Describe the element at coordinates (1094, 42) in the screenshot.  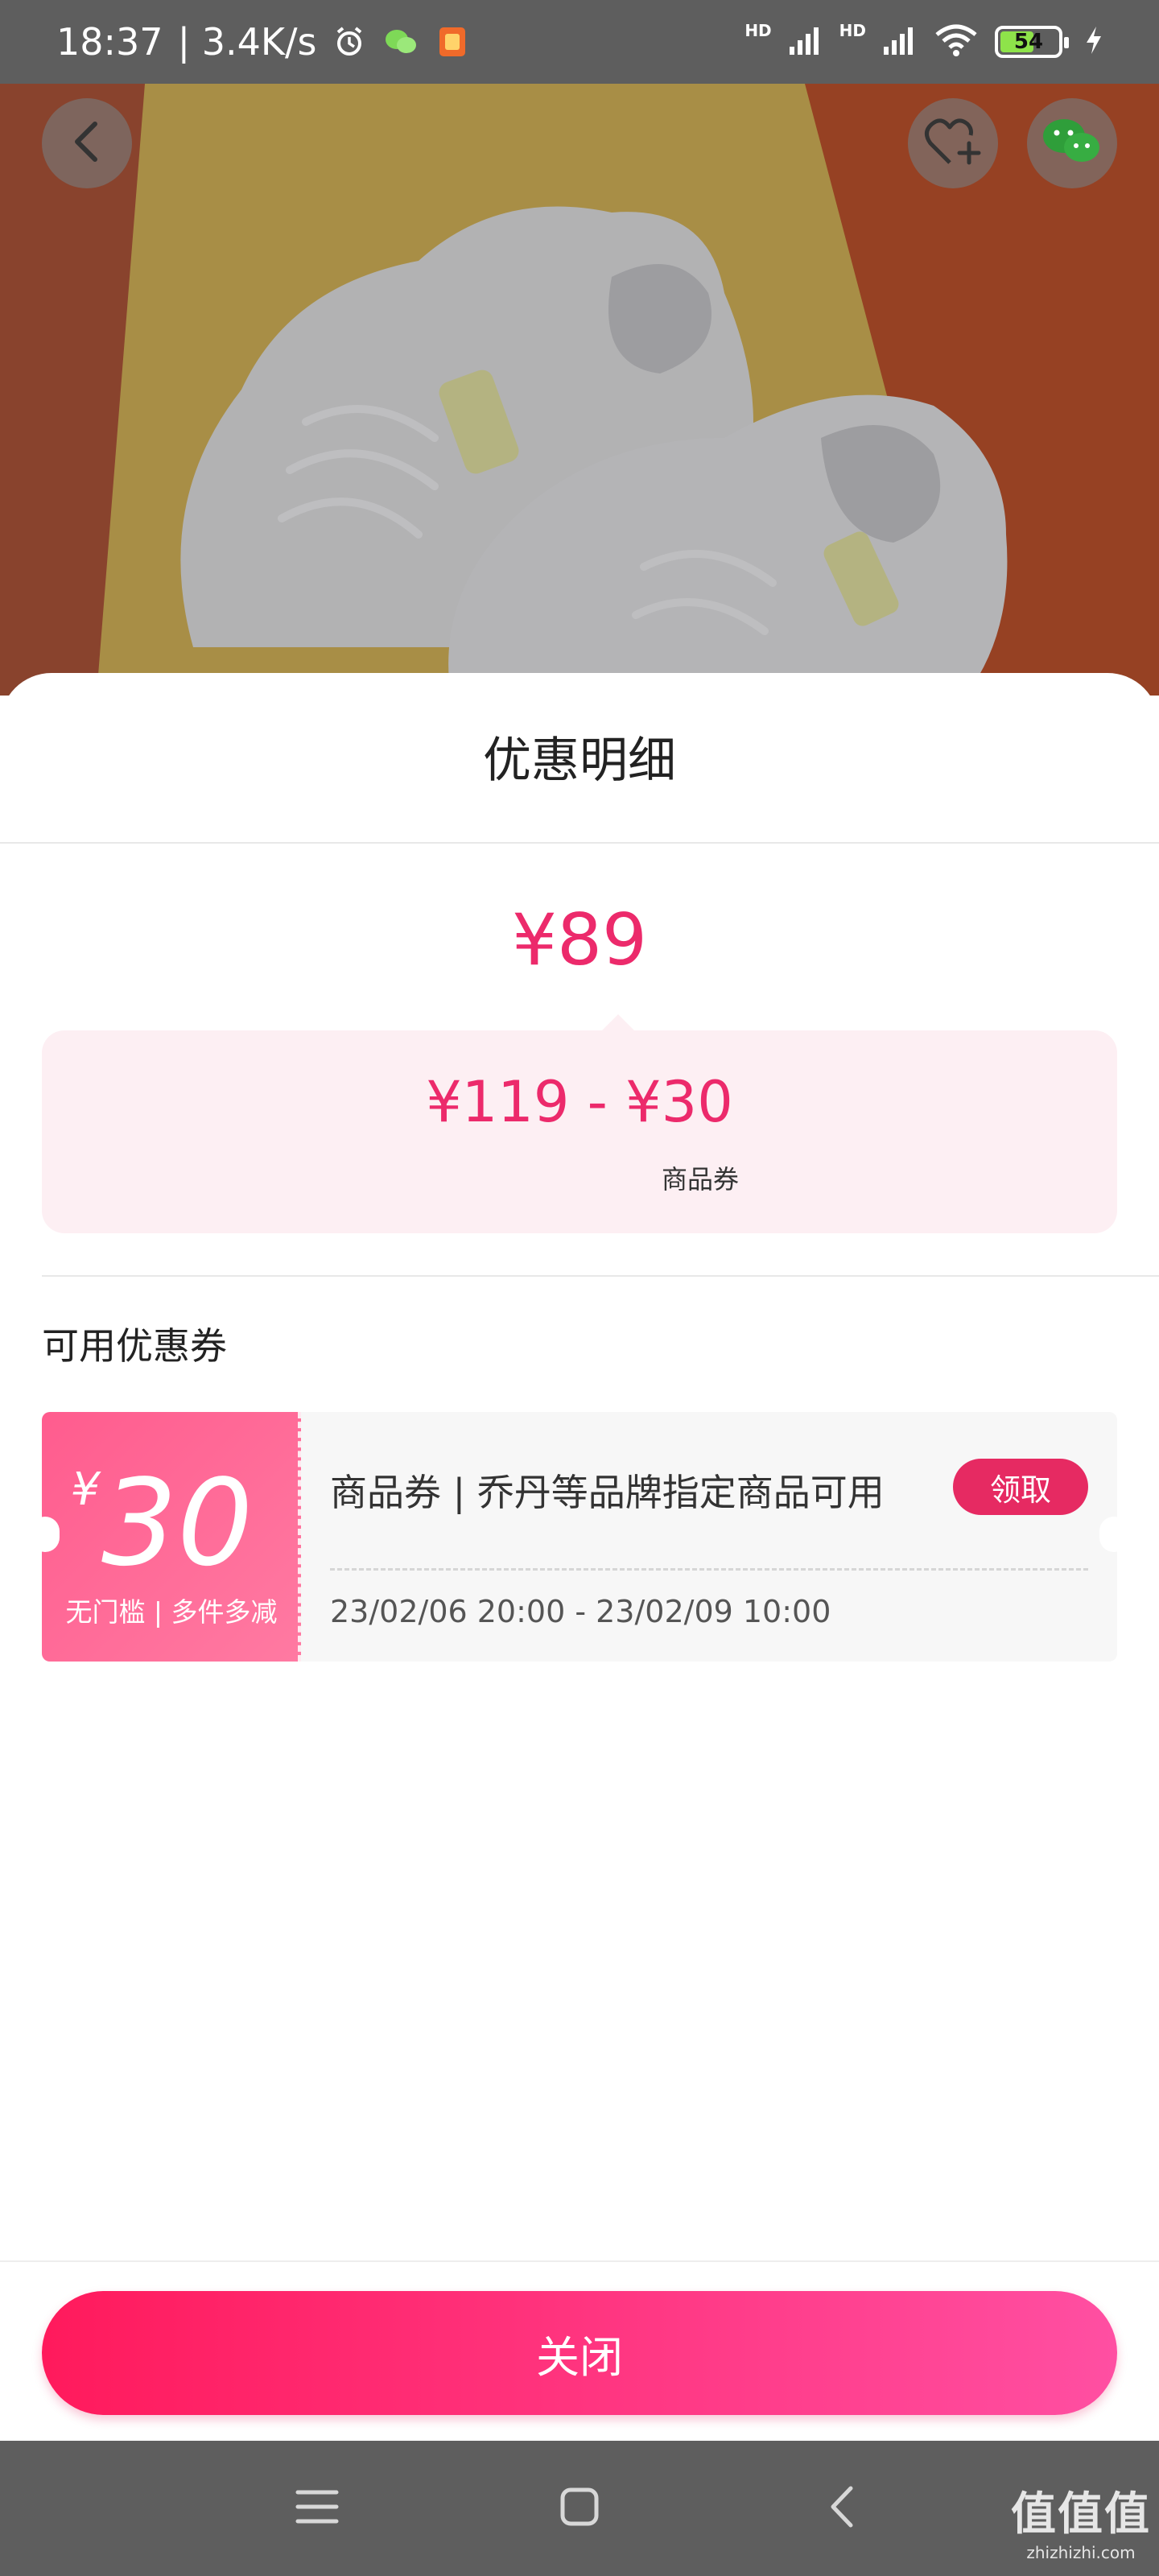
I see `charging-icon` at that location.